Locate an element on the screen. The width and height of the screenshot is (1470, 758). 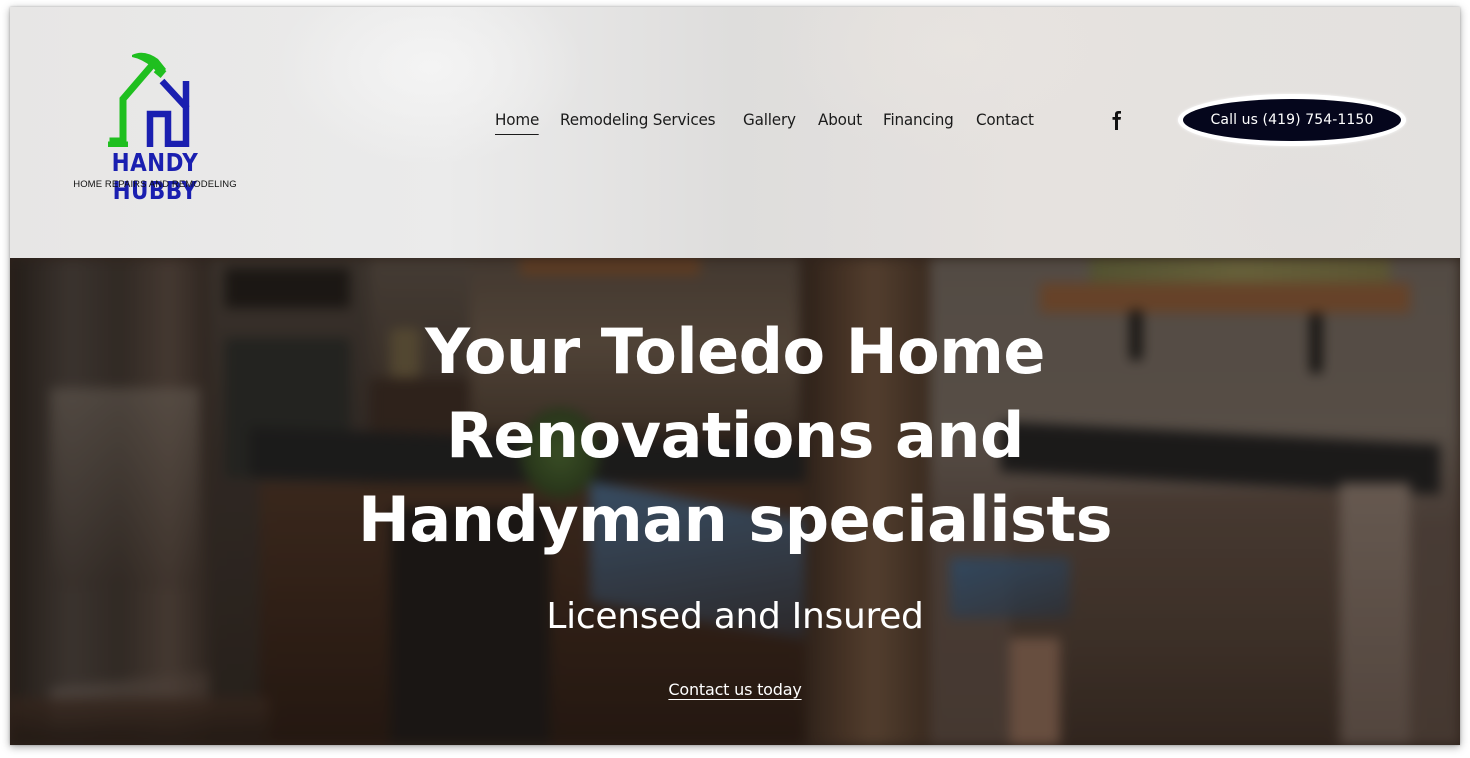
hero-title-line: Your Toledo Home is located at coordinates (735, 351).